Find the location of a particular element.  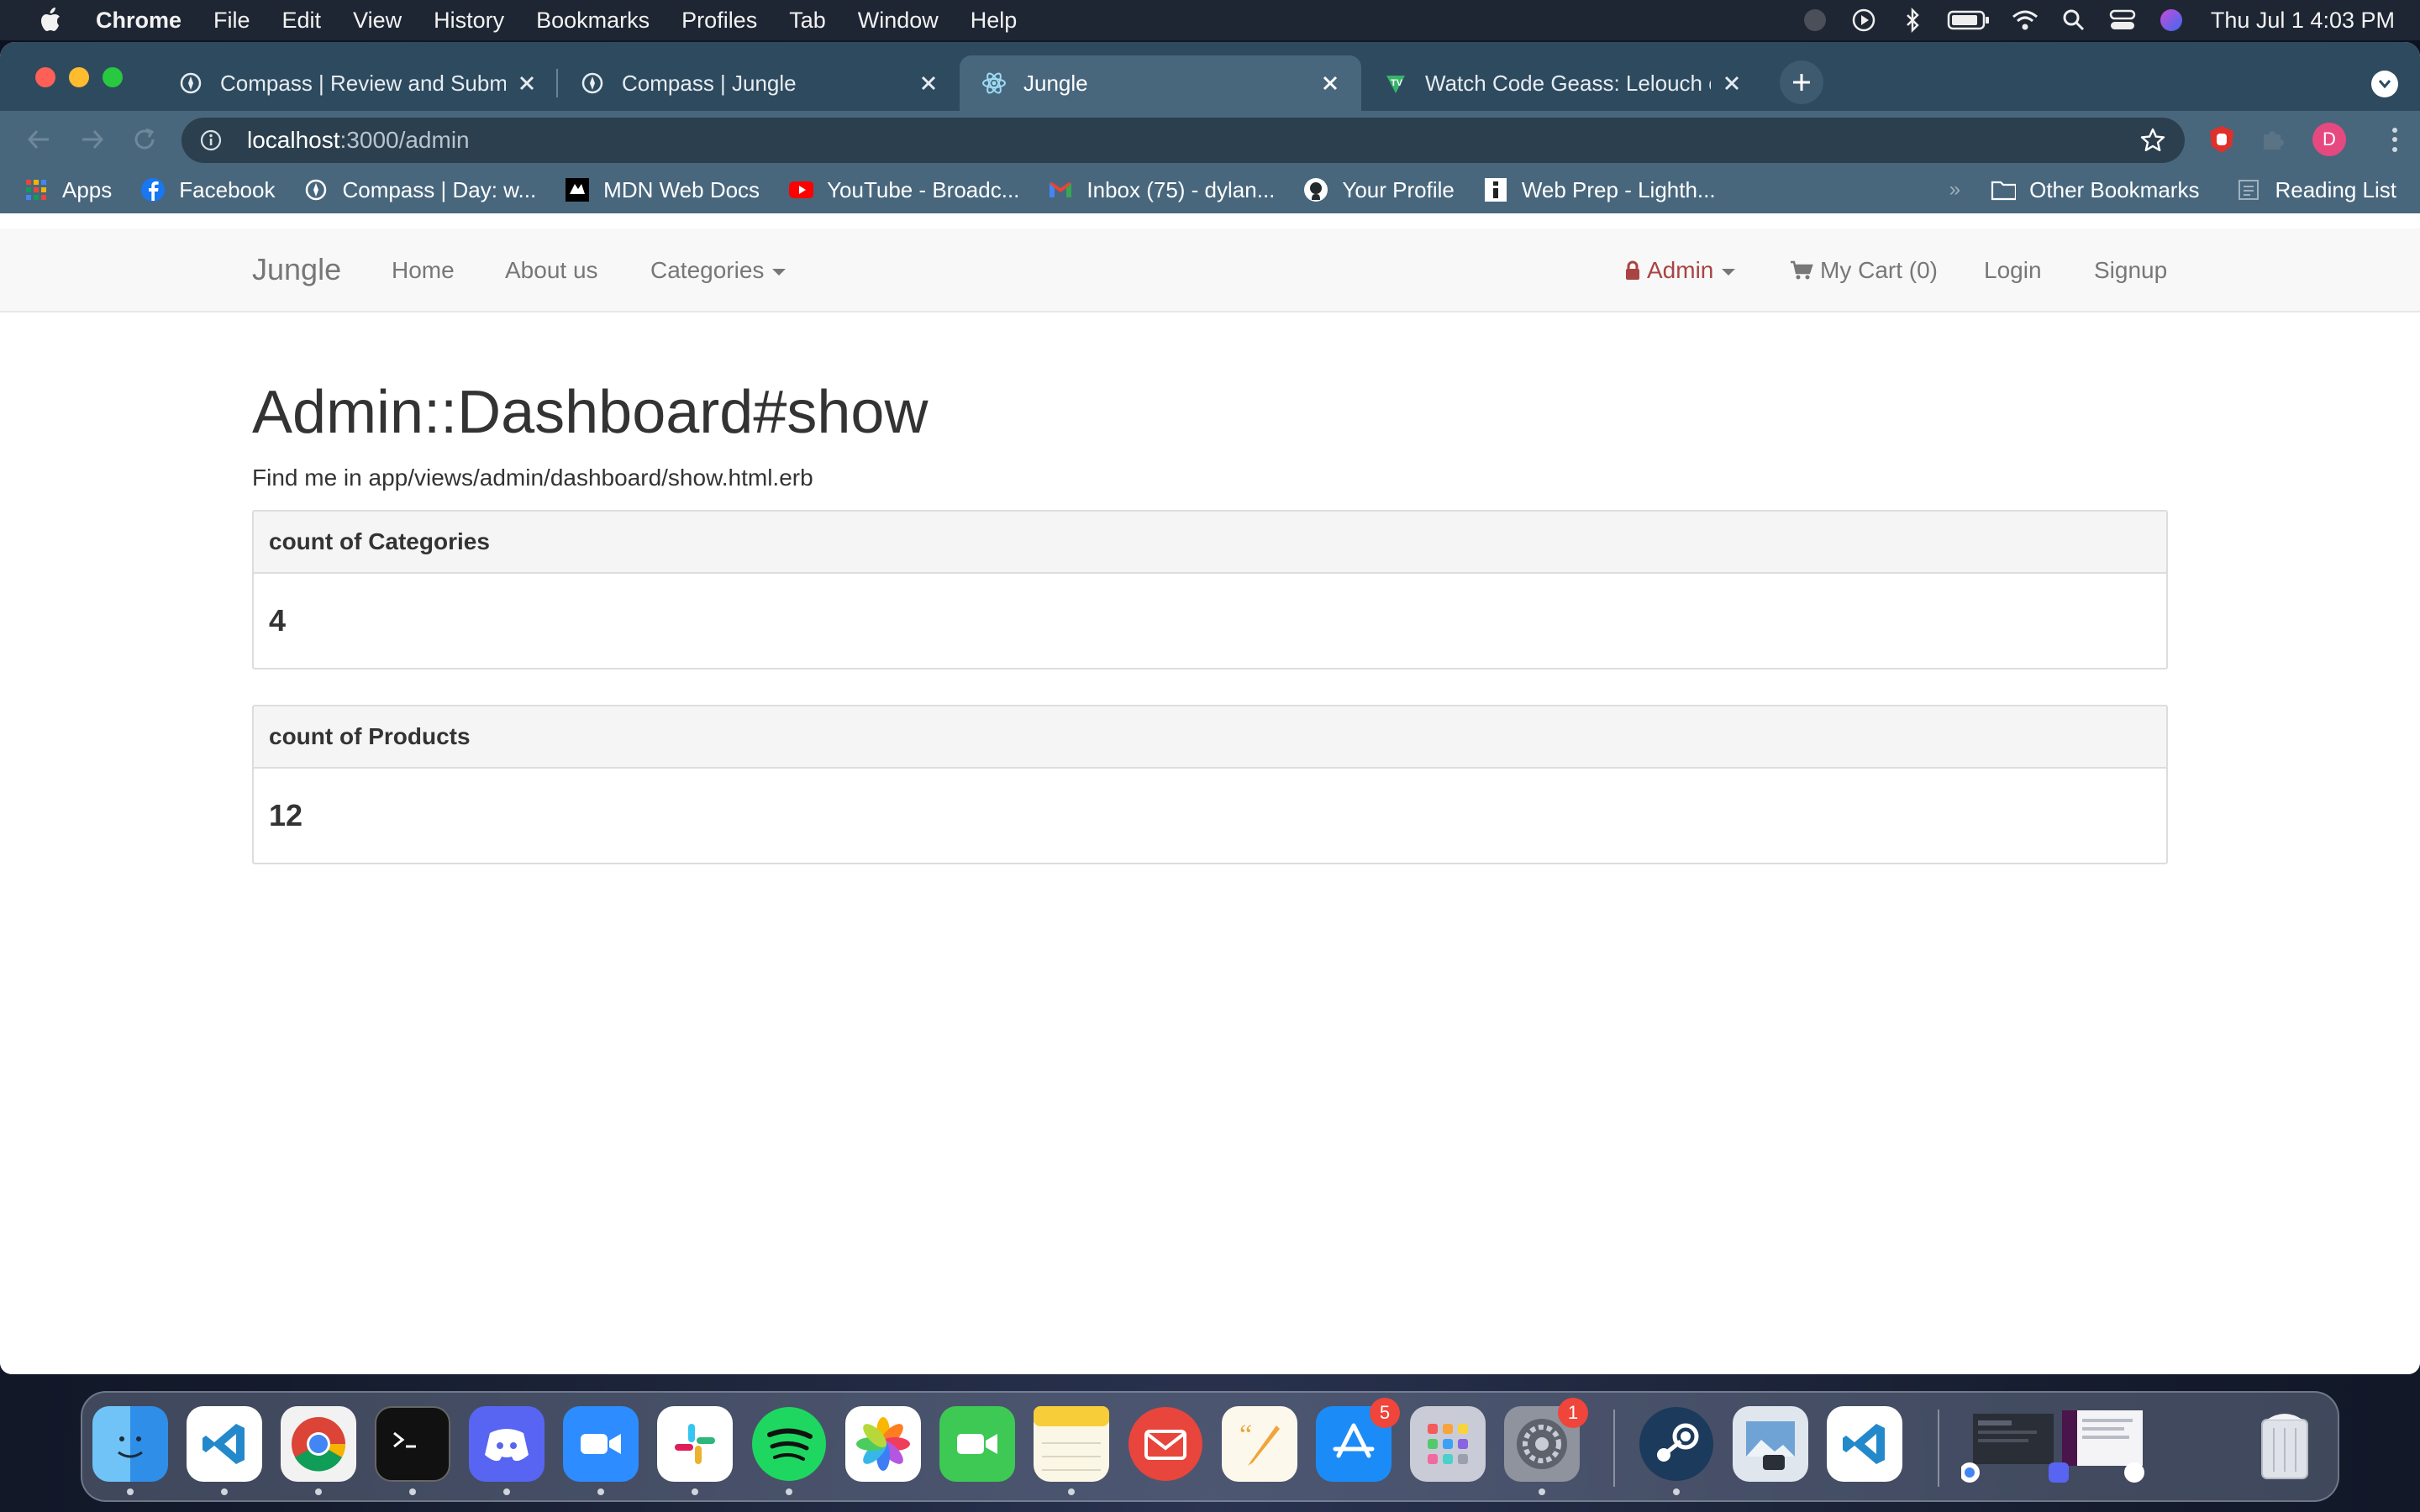

preview-icon is located at coordinates (1770, 1444).